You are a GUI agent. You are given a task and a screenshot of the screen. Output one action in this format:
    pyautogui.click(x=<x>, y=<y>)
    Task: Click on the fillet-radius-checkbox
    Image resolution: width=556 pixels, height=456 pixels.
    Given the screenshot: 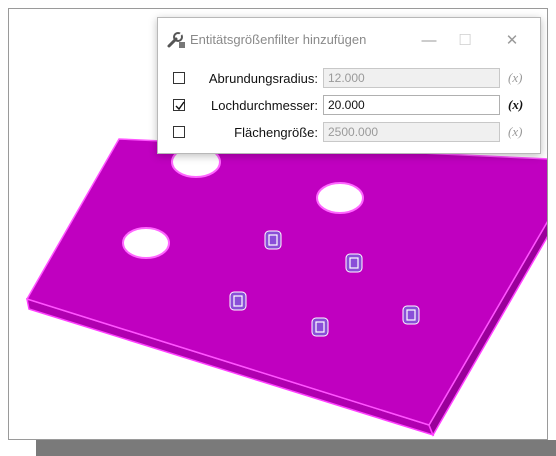 What is the action you would take?
    pyautogui.click(x=179, y=78)
    